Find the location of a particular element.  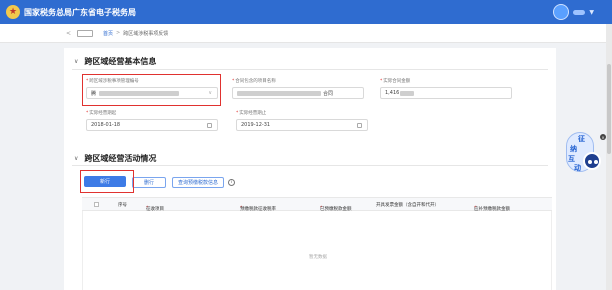

page-scrollbar is located at coordinates (609, 157).